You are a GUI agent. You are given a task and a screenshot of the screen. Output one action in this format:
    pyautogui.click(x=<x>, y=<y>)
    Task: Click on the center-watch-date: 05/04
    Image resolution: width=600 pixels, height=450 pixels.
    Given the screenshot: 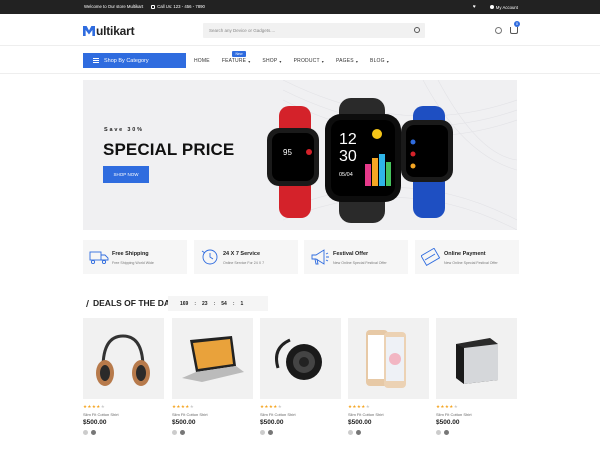 What is the action you would take?
    pyautogui.click(x=346, y=175)
    